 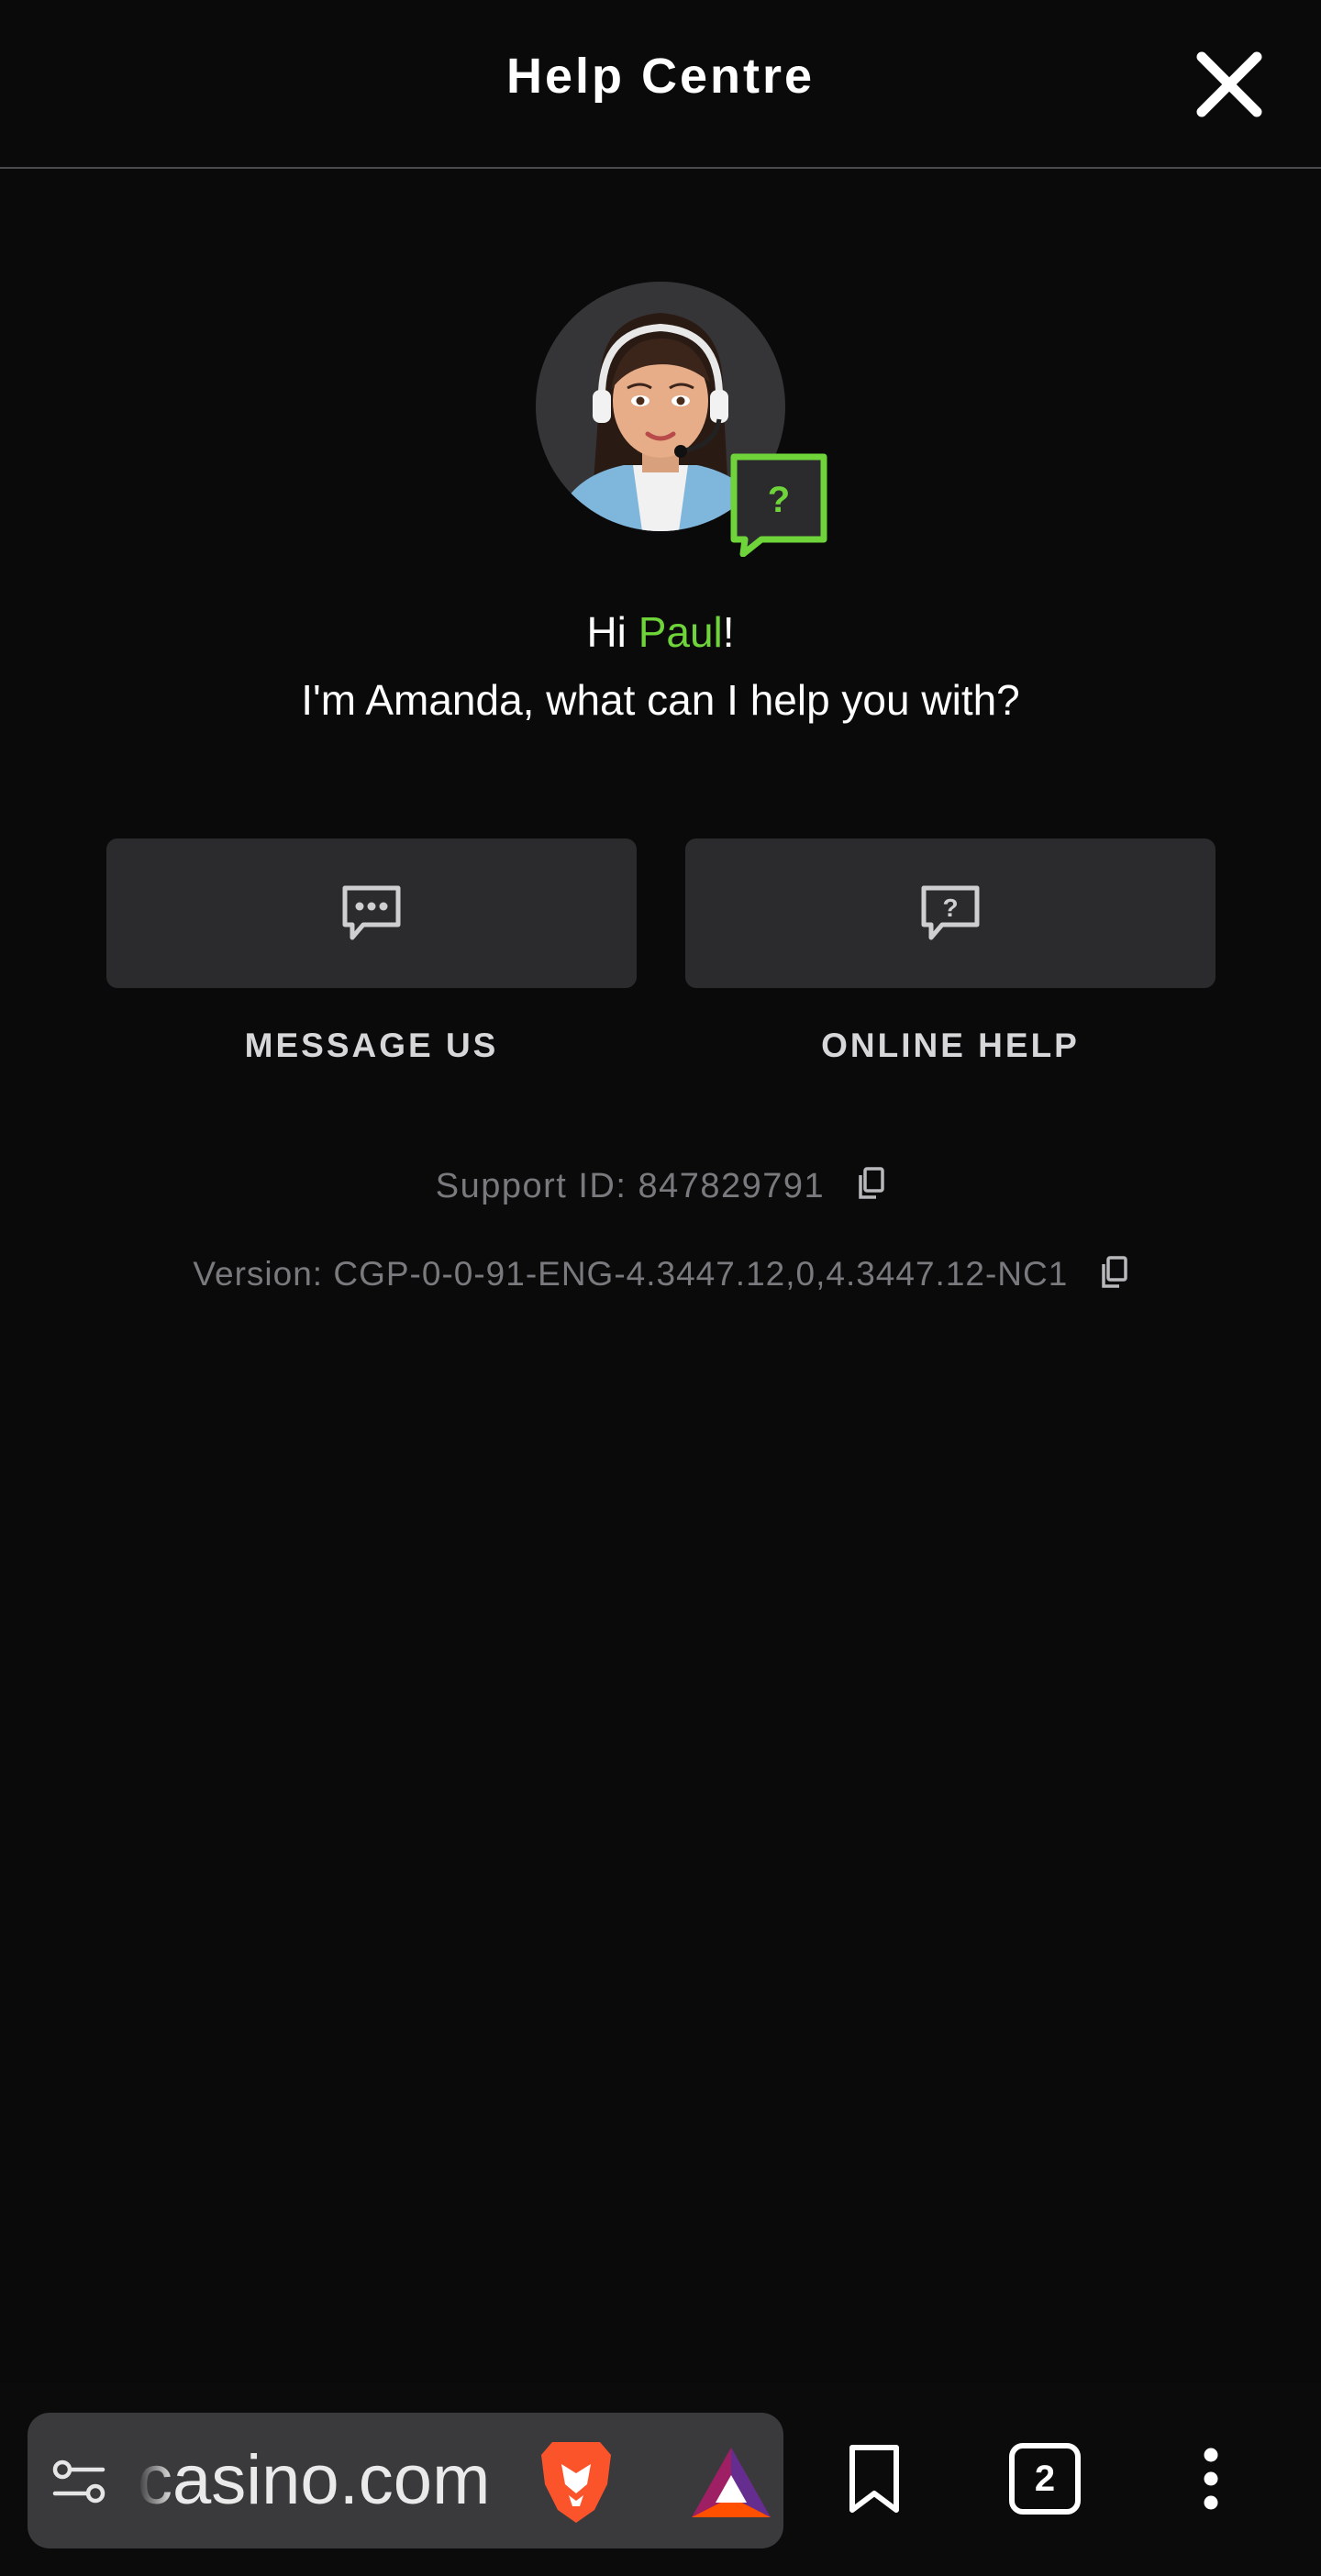 What do you see at coordinates (660, 76) in the screenshot?
I see `page-title: Help Centre` at bounding box center [660, 76].